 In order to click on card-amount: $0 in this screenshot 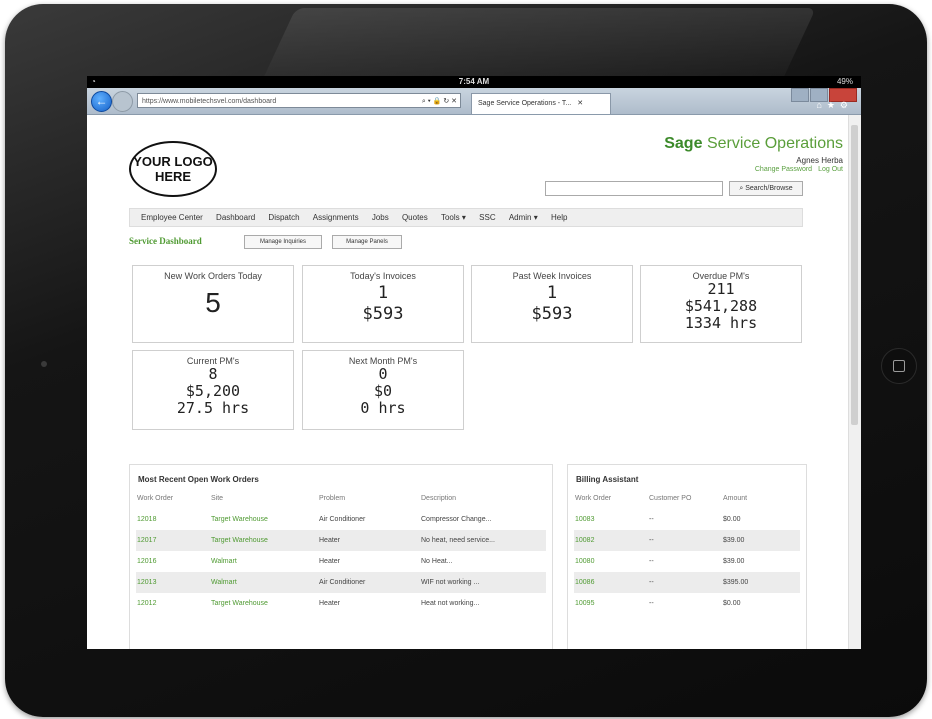, I will do `click(383, 391)`.